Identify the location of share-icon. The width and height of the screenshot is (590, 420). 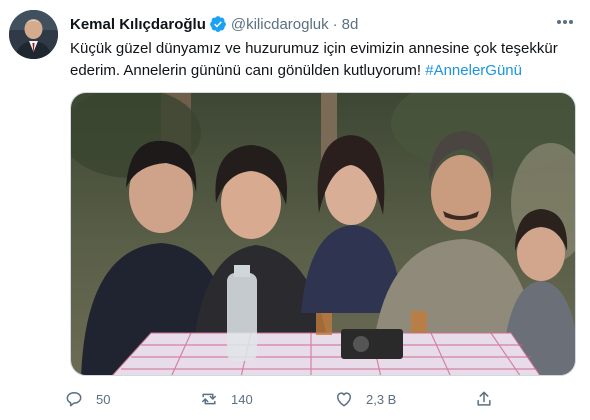
(484, 398).